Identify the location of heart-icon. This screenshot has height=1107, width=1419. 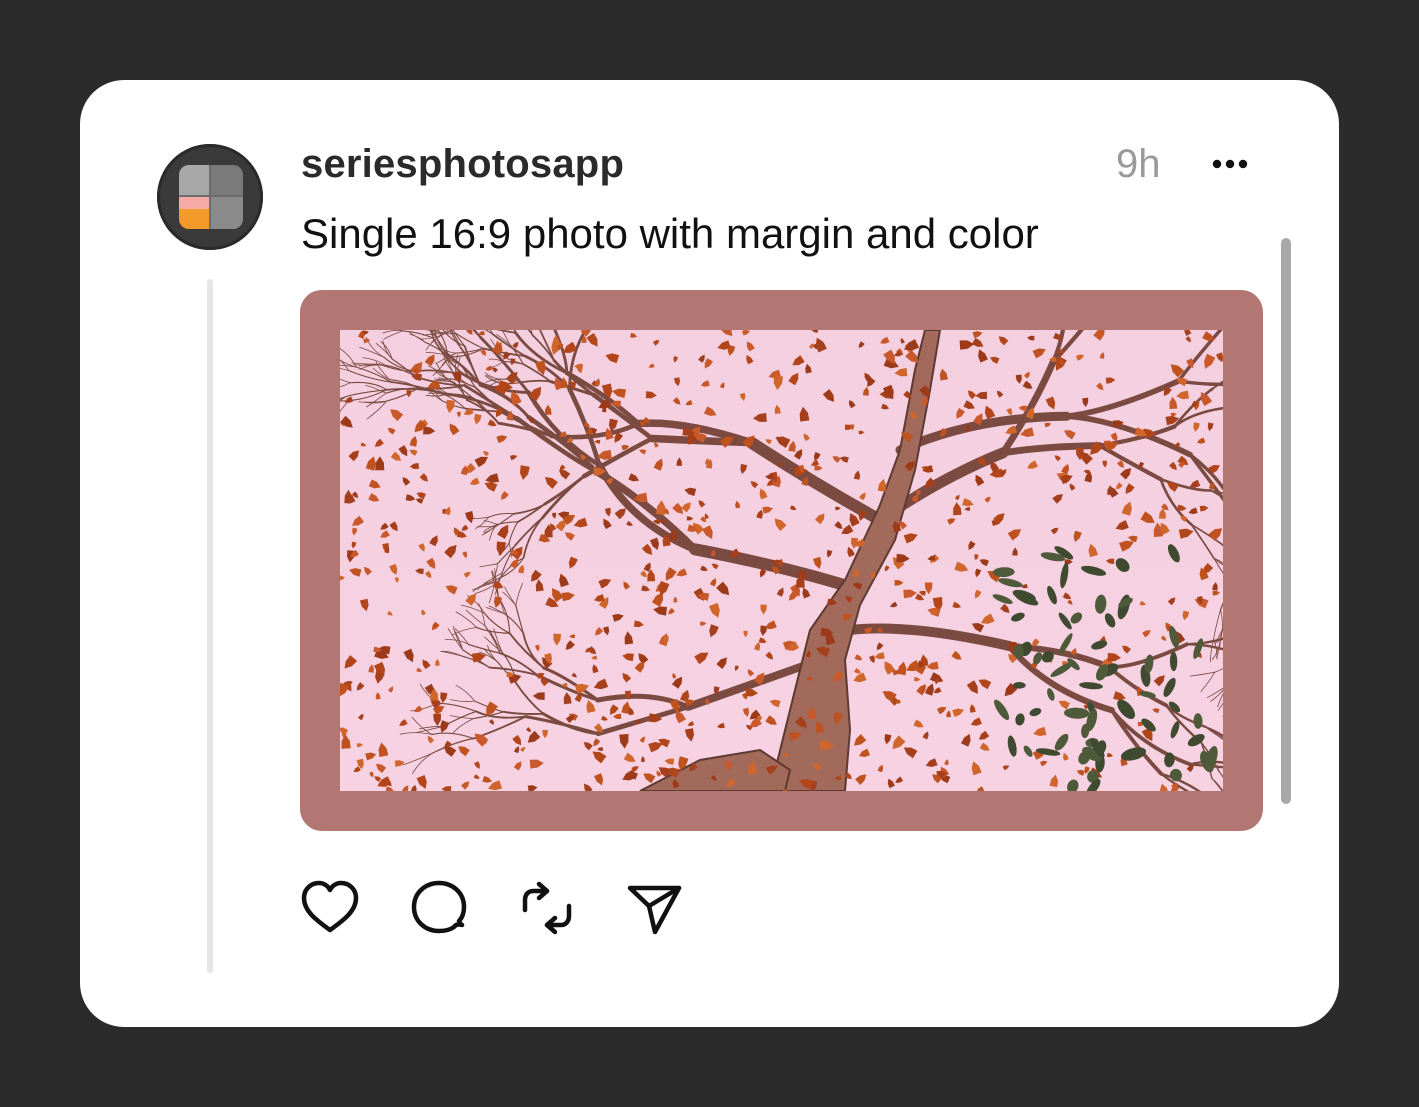
(330, 908).